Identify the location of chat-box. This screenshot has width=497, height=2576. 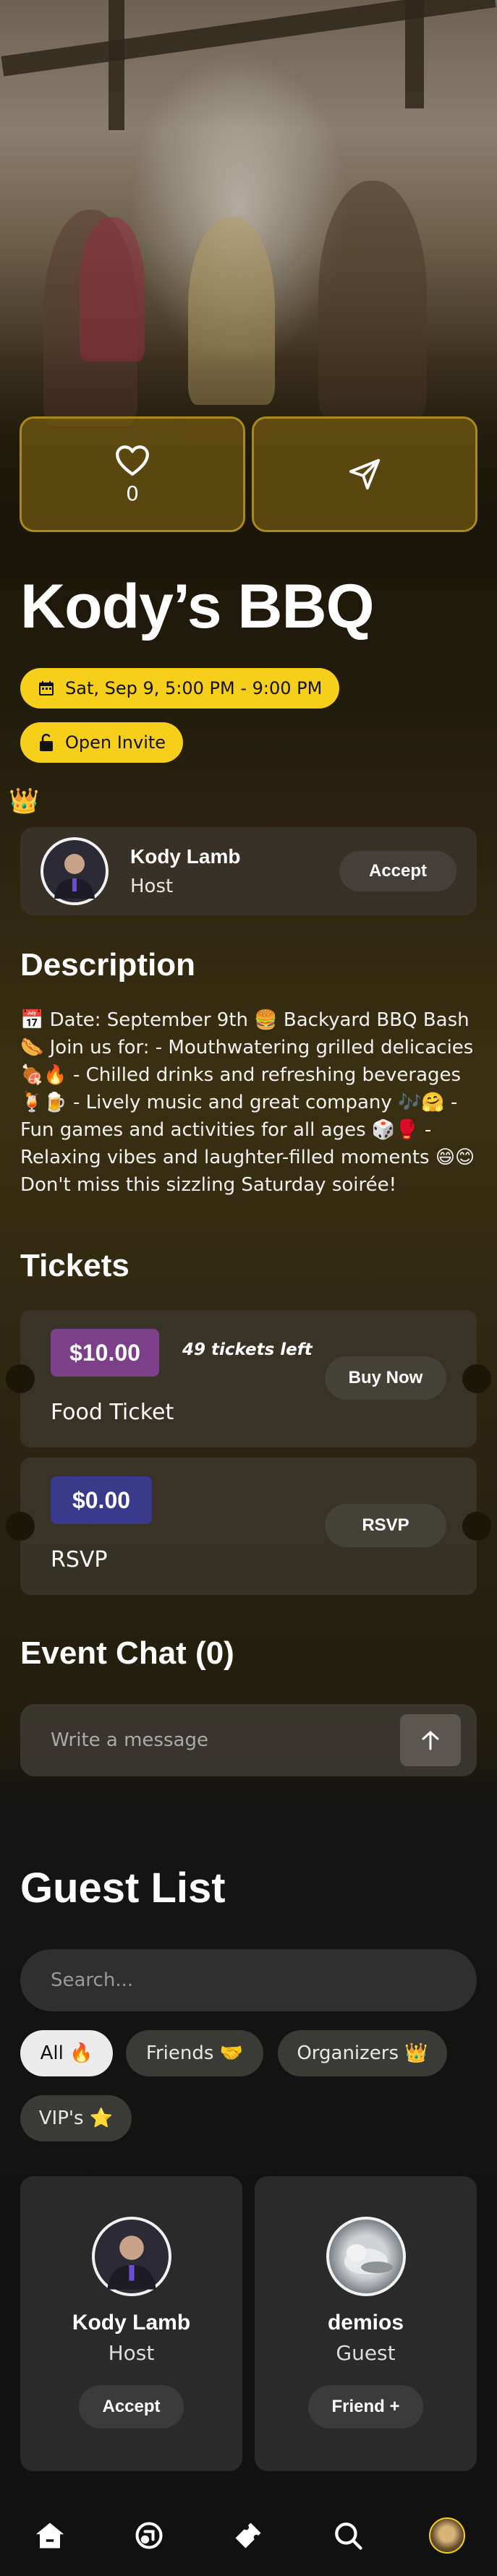
(248, 1740).